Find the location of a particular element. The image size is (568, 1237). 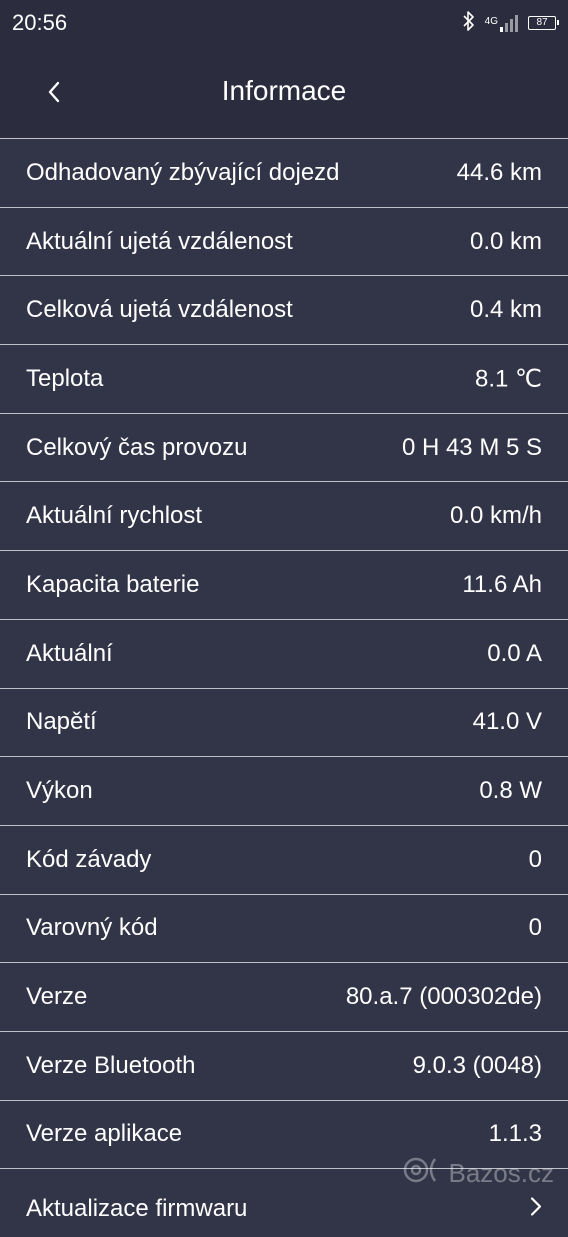

battery-level: 87 is located at coordinates (542, 22).